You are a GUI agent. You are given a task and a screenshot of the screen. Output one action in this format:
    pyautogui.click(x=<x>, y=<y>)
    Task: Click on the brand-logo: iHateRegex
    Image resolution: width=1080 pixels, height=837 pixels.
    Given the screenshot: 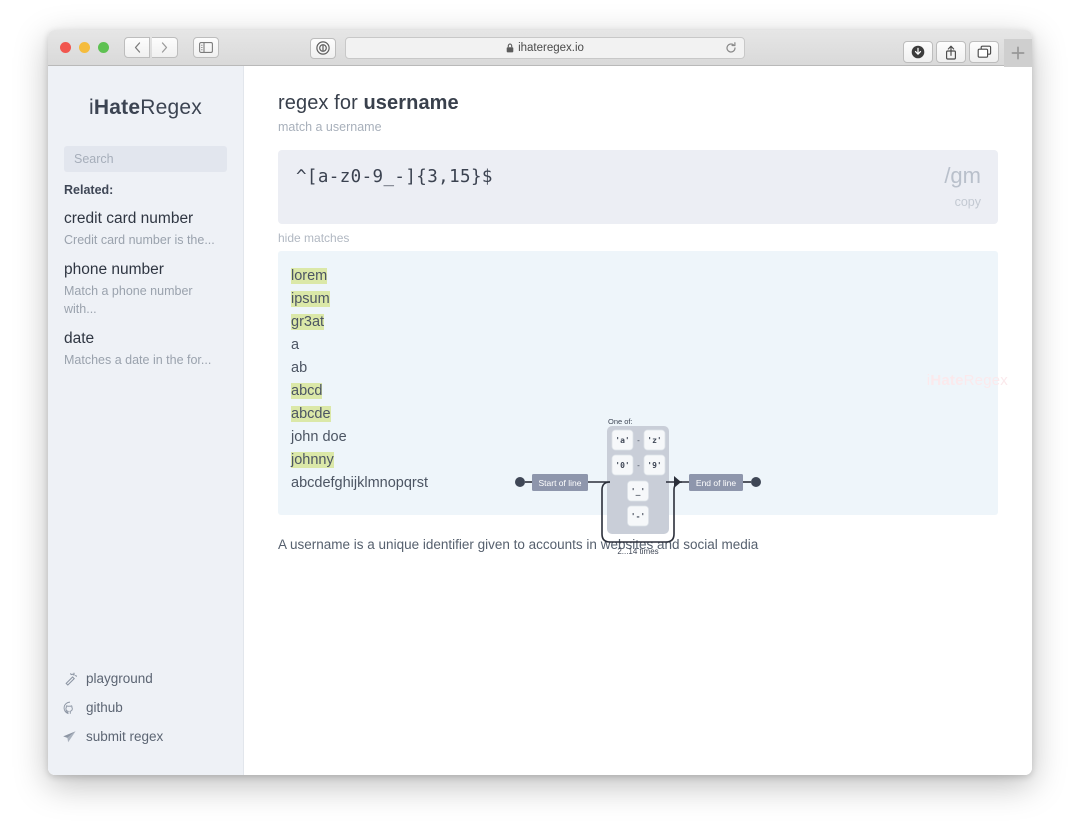 What is the action you would take?
    pyautogui.click(x=145, y=106)
    